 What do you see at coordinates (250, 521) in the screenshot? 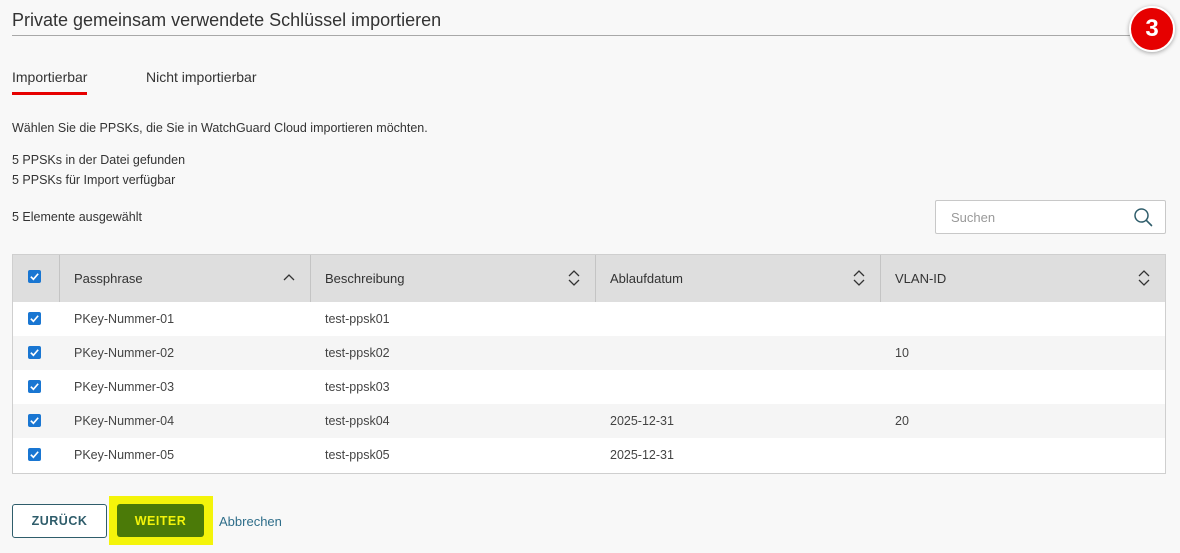
I see `cancel-link: Abbrechen` at bounding box center [250, 521].